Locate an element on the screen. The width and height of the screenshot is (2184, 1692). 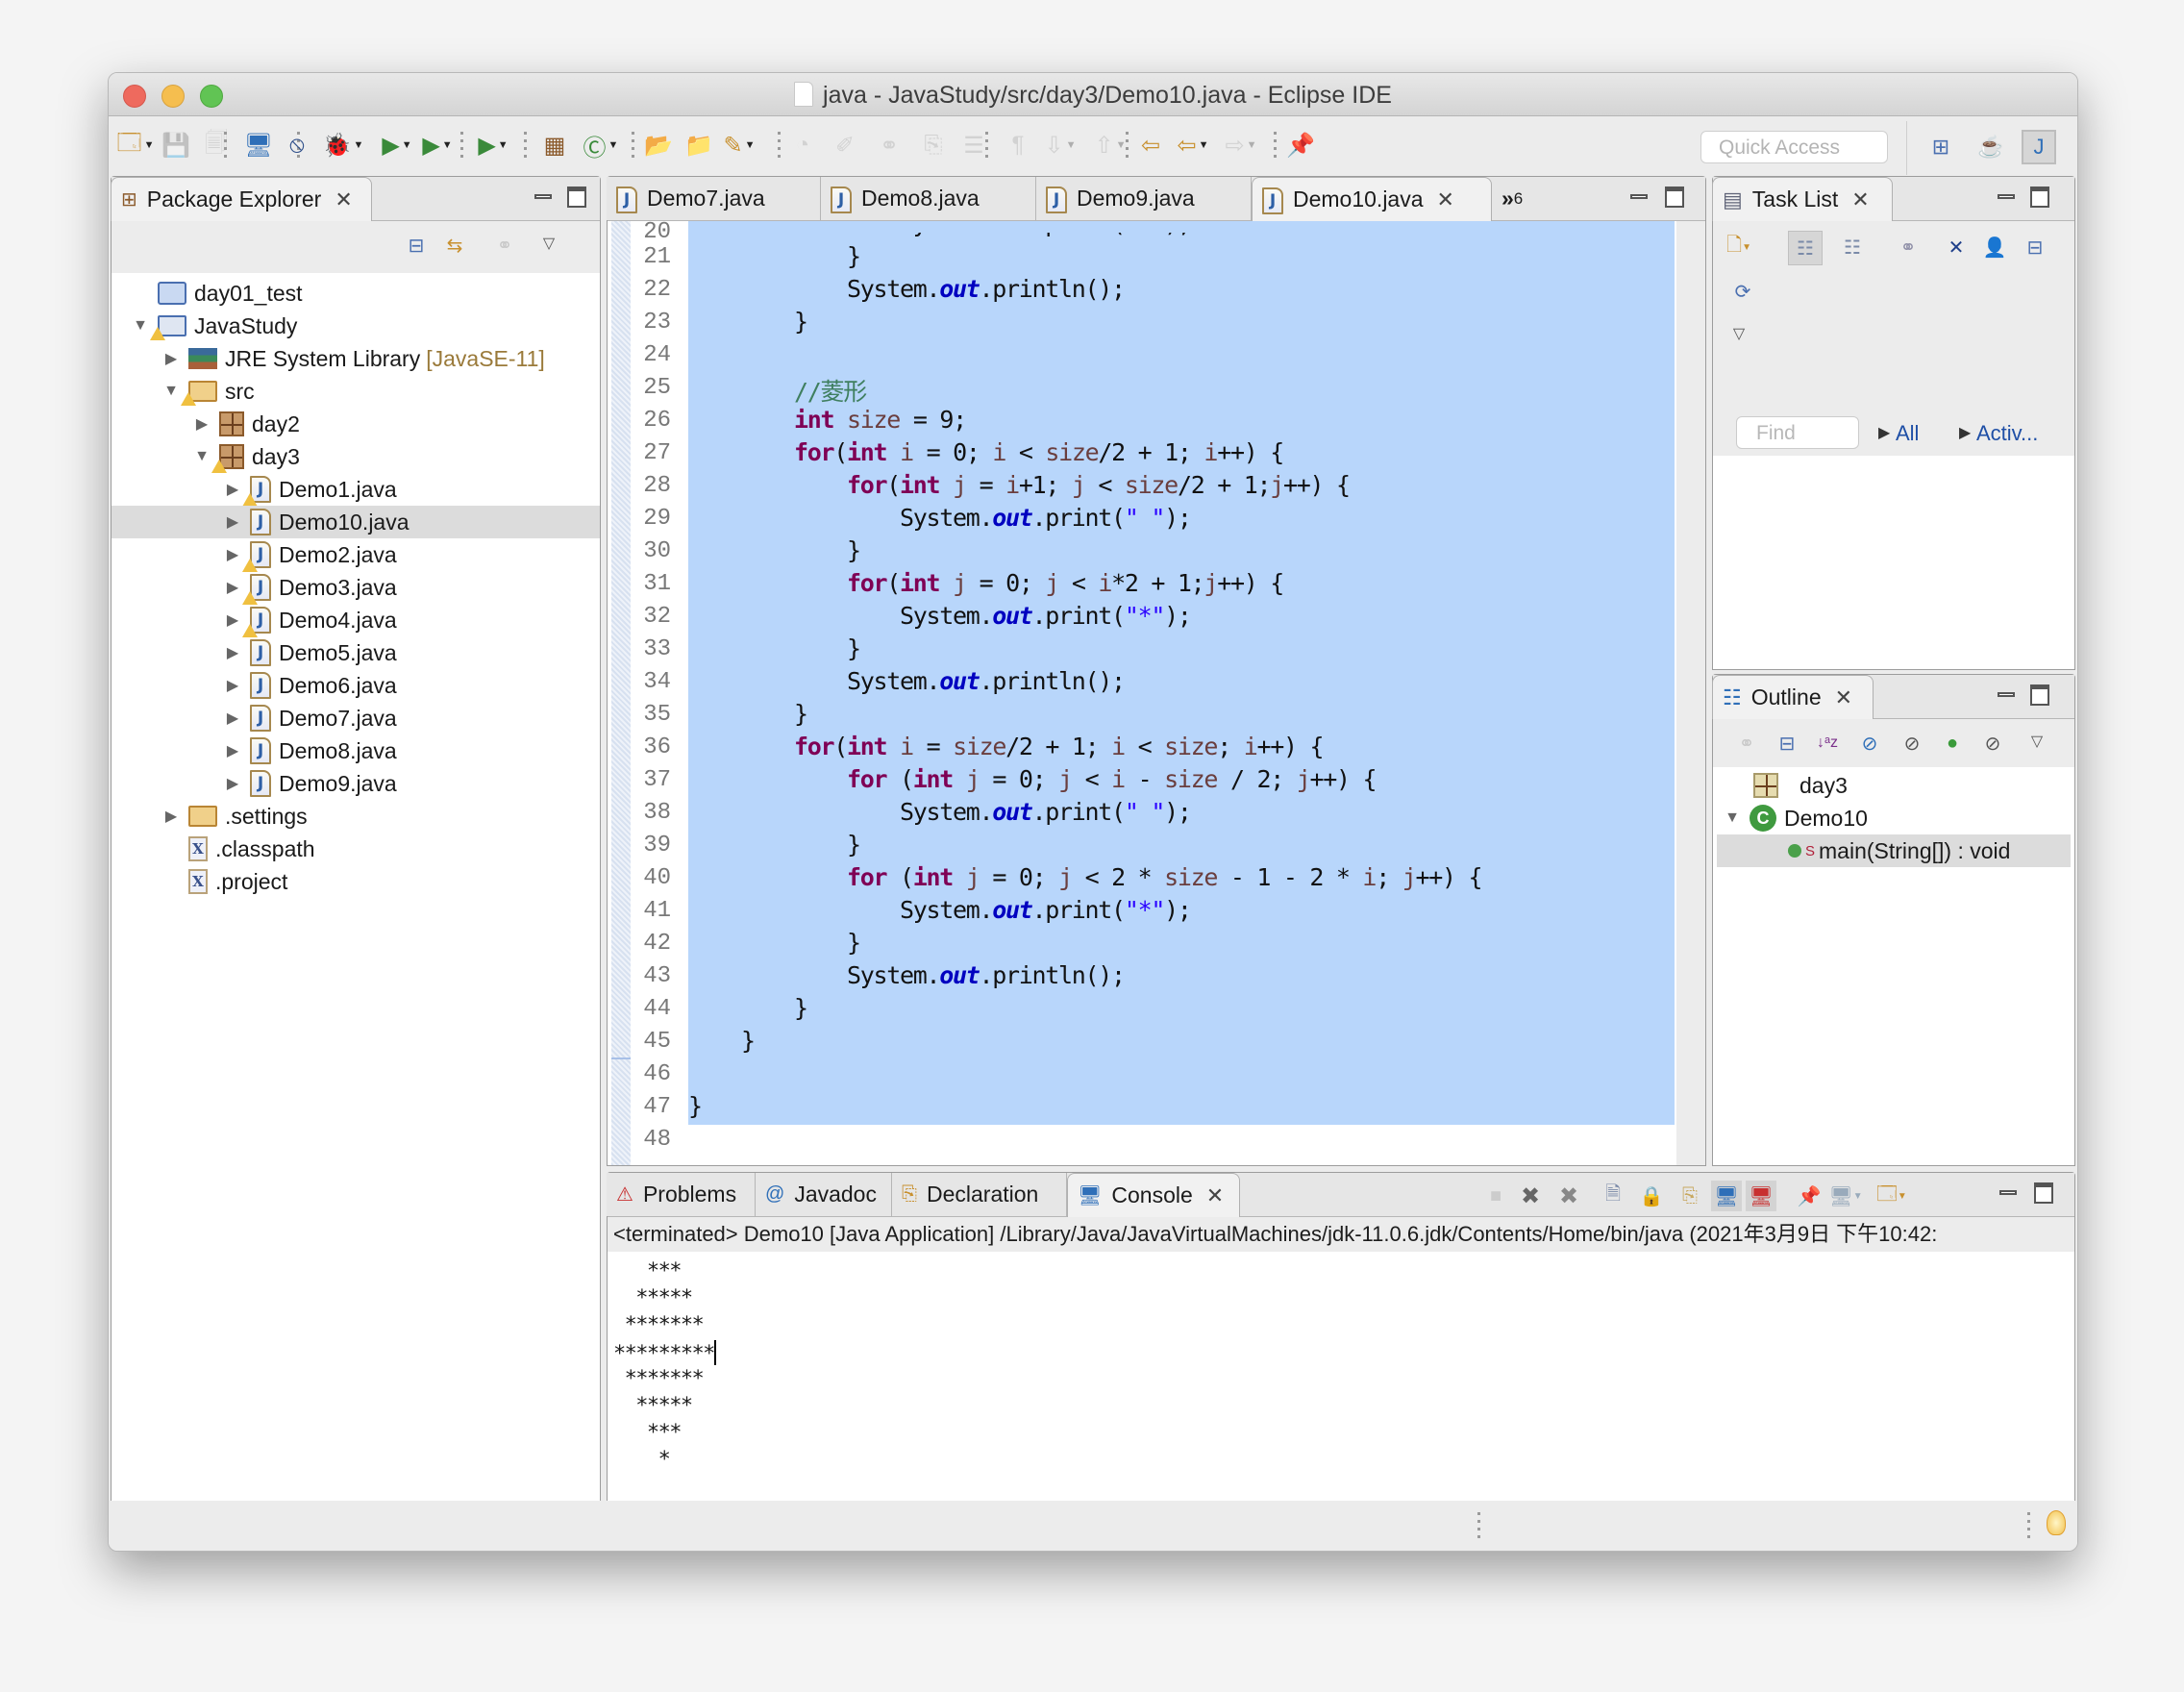
tree-item: ▶ J Demo1.java is located at coordinates (356, 490).